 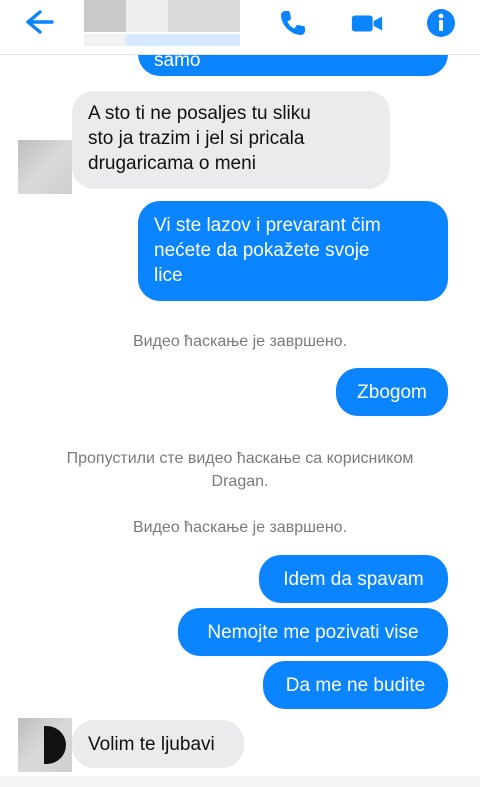 What do you see at coordinates (151, 744) in the screenshot?
I see `message-text: Volim te ljubavi` at bounding box center [151, 744].